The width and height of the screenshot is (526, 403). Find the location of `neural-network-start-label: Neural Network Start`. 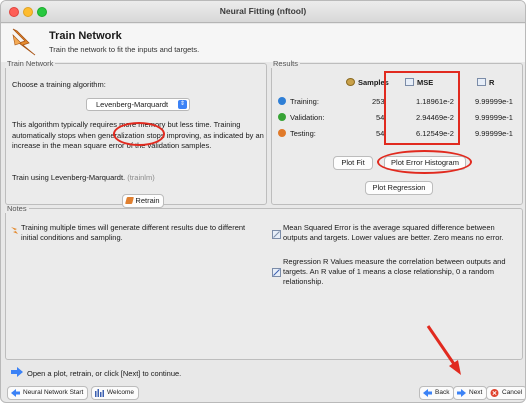

neural-network-start-label: Neural Network Start is located at coordinates (53, 392).